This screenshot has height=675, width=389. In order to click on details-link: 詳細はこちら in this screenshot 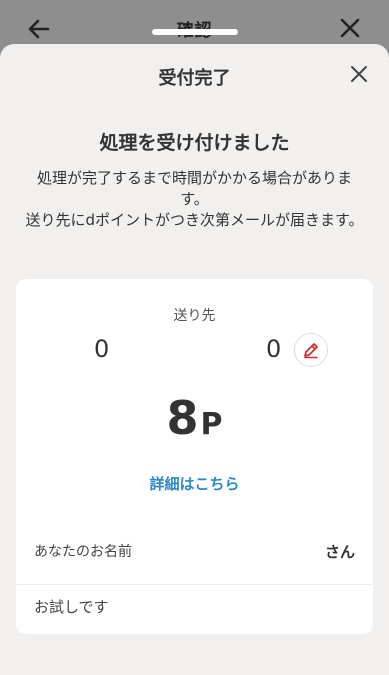, I will do `click(194, 483)`.